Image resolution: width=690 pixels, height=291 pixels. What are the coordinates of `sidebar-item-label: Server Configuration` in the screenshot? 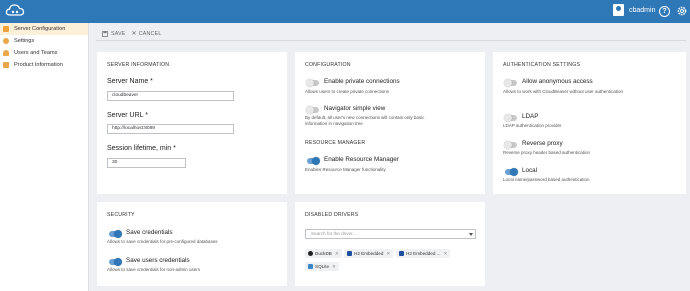 It's located at (40, 29).